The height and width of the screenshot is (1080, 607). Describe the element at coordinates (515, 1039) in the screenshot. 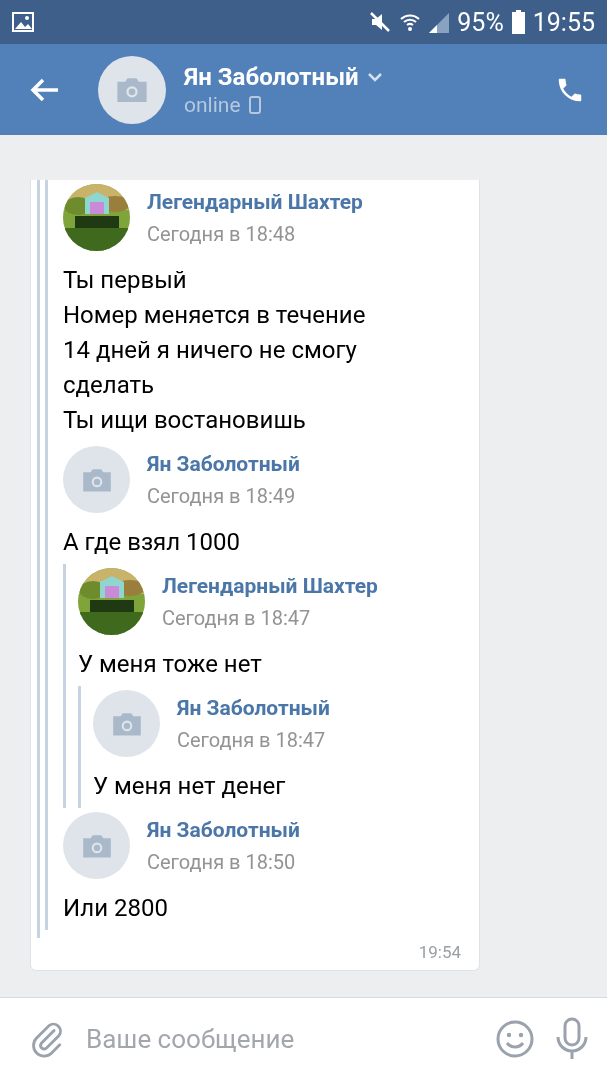

I see `smiley-icon` at that location.